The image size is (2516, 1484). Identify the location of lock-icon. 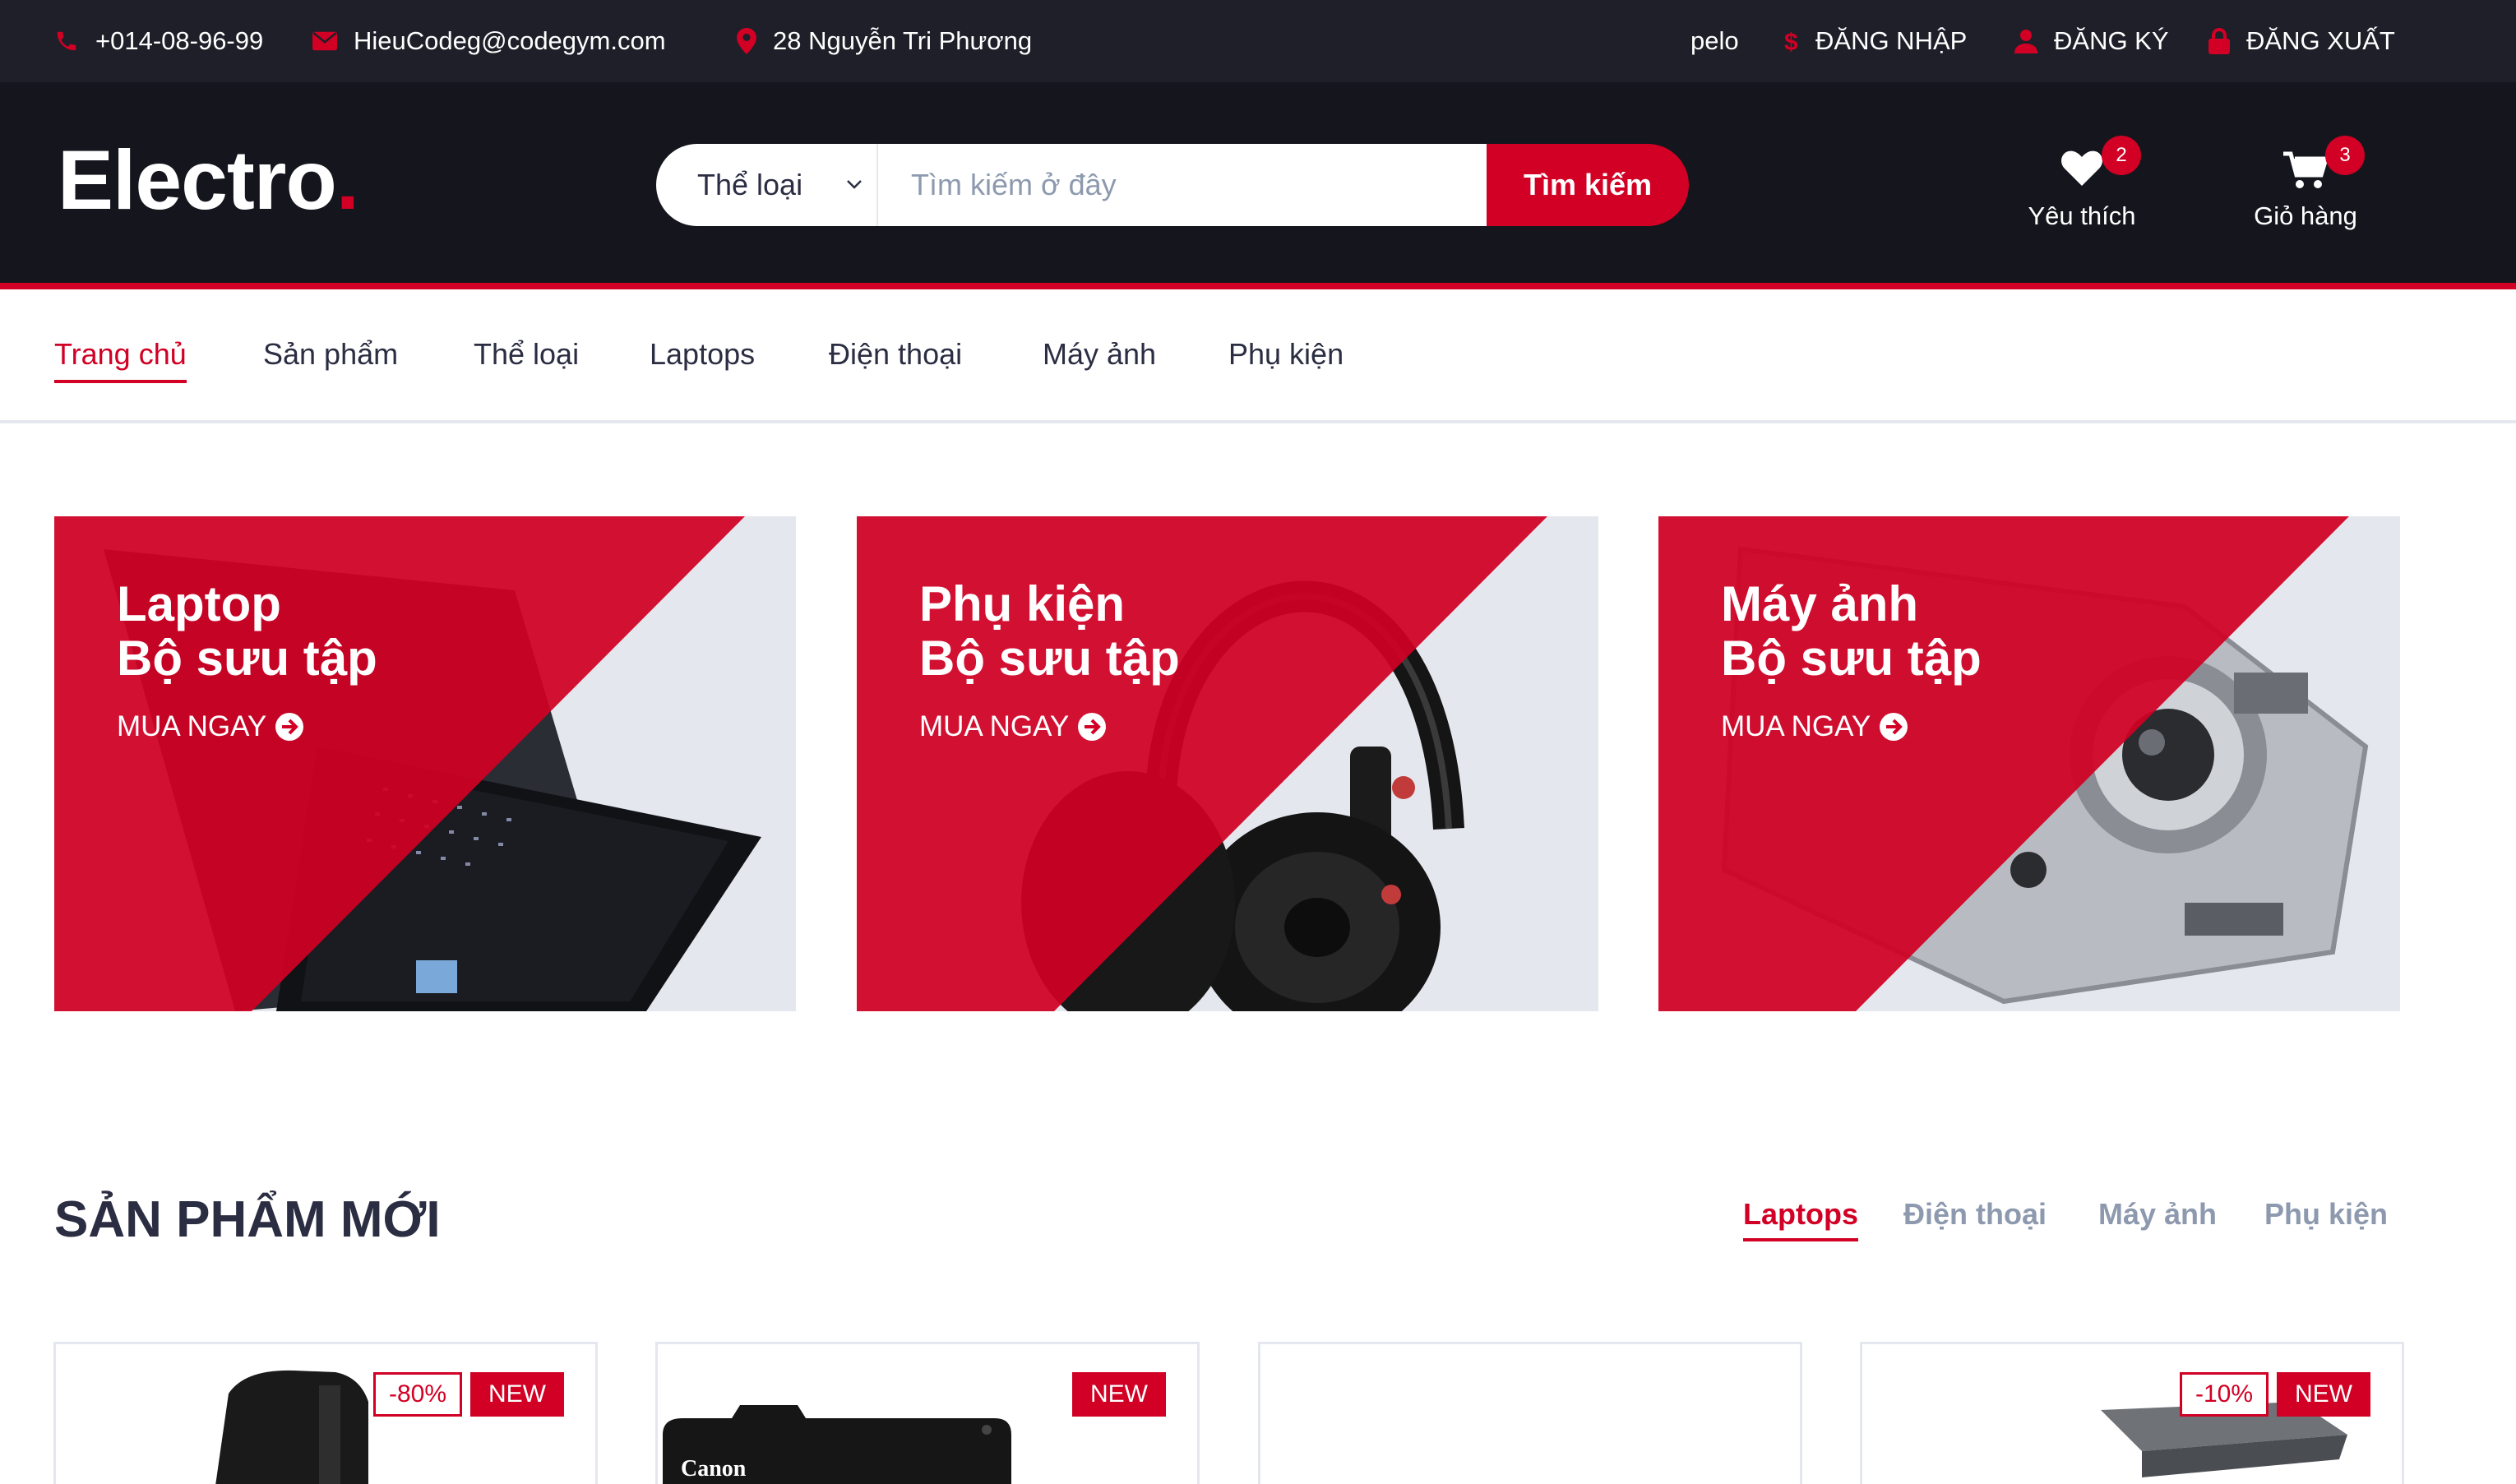
(2219, 41).